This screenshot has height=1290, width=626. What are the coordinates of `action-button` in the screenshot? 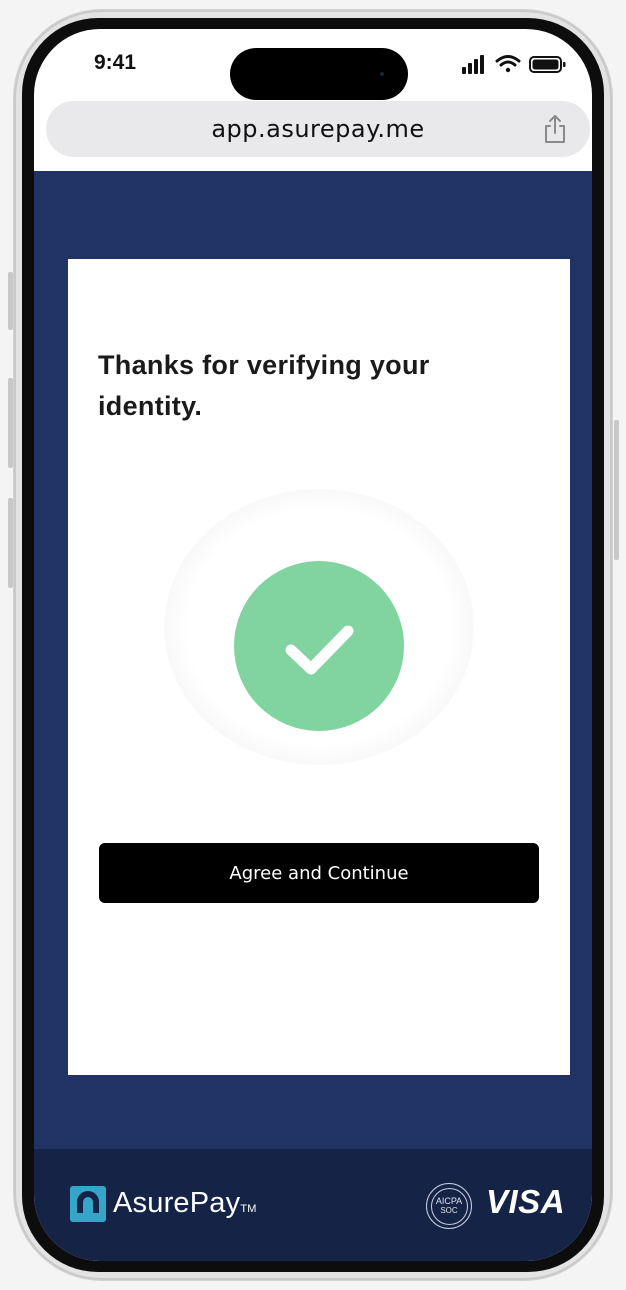 It's located at (10, 301).